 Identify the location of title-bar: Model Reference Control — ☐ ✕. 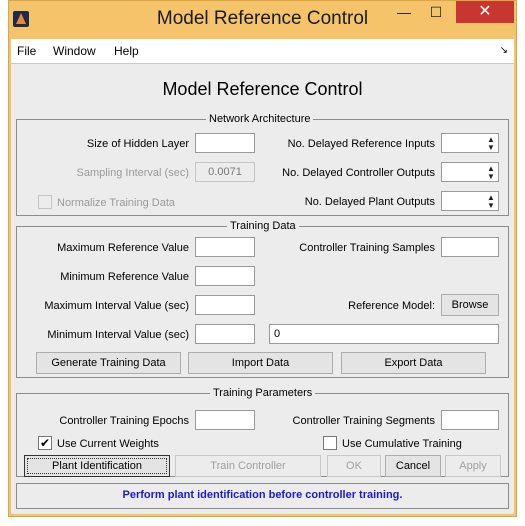
(262, 19).